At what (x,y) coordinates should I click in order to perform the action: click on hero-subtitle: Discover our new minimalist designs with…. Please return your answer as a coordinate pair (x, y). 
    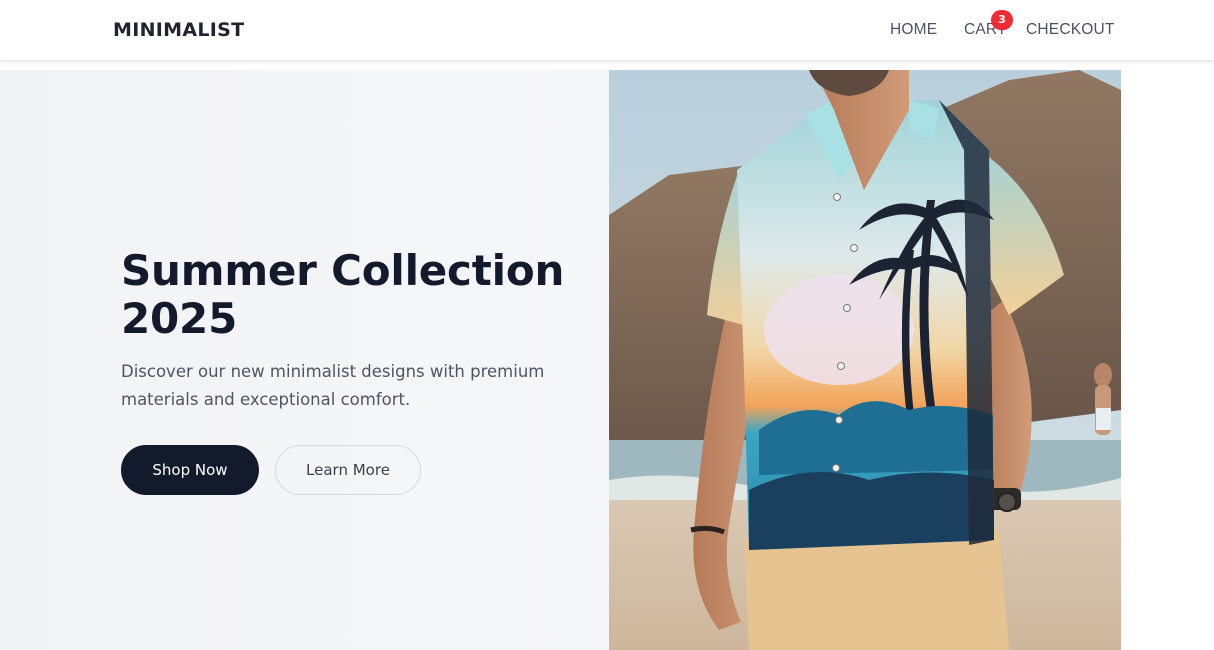
    Looking at the image, I should click on (341, 386).